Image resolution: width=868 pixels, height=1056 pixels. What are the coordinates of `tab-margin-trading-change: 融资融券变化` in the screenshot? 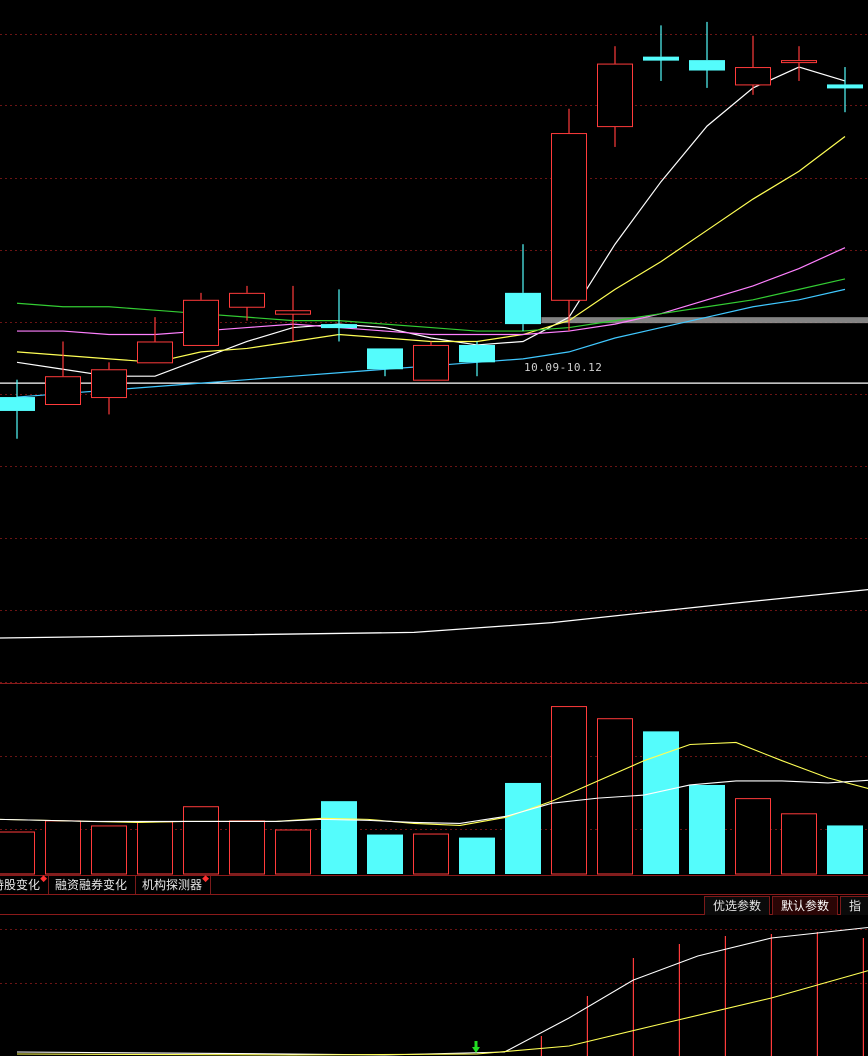 It's located at (93, 885).